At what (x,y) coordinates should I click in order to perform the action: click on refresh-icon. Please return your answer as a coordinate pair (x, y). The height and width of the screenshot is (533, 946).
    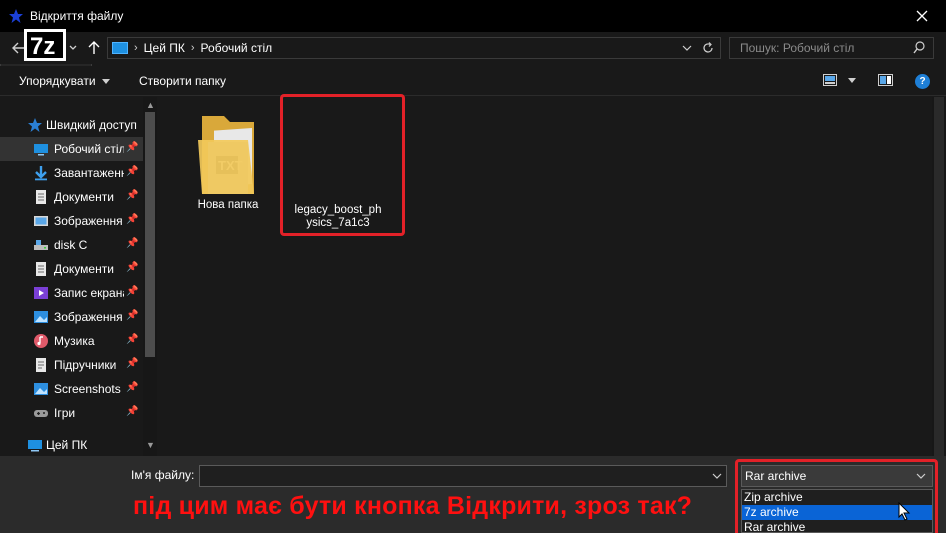
    Looking at the image, I should click on (708, 47).